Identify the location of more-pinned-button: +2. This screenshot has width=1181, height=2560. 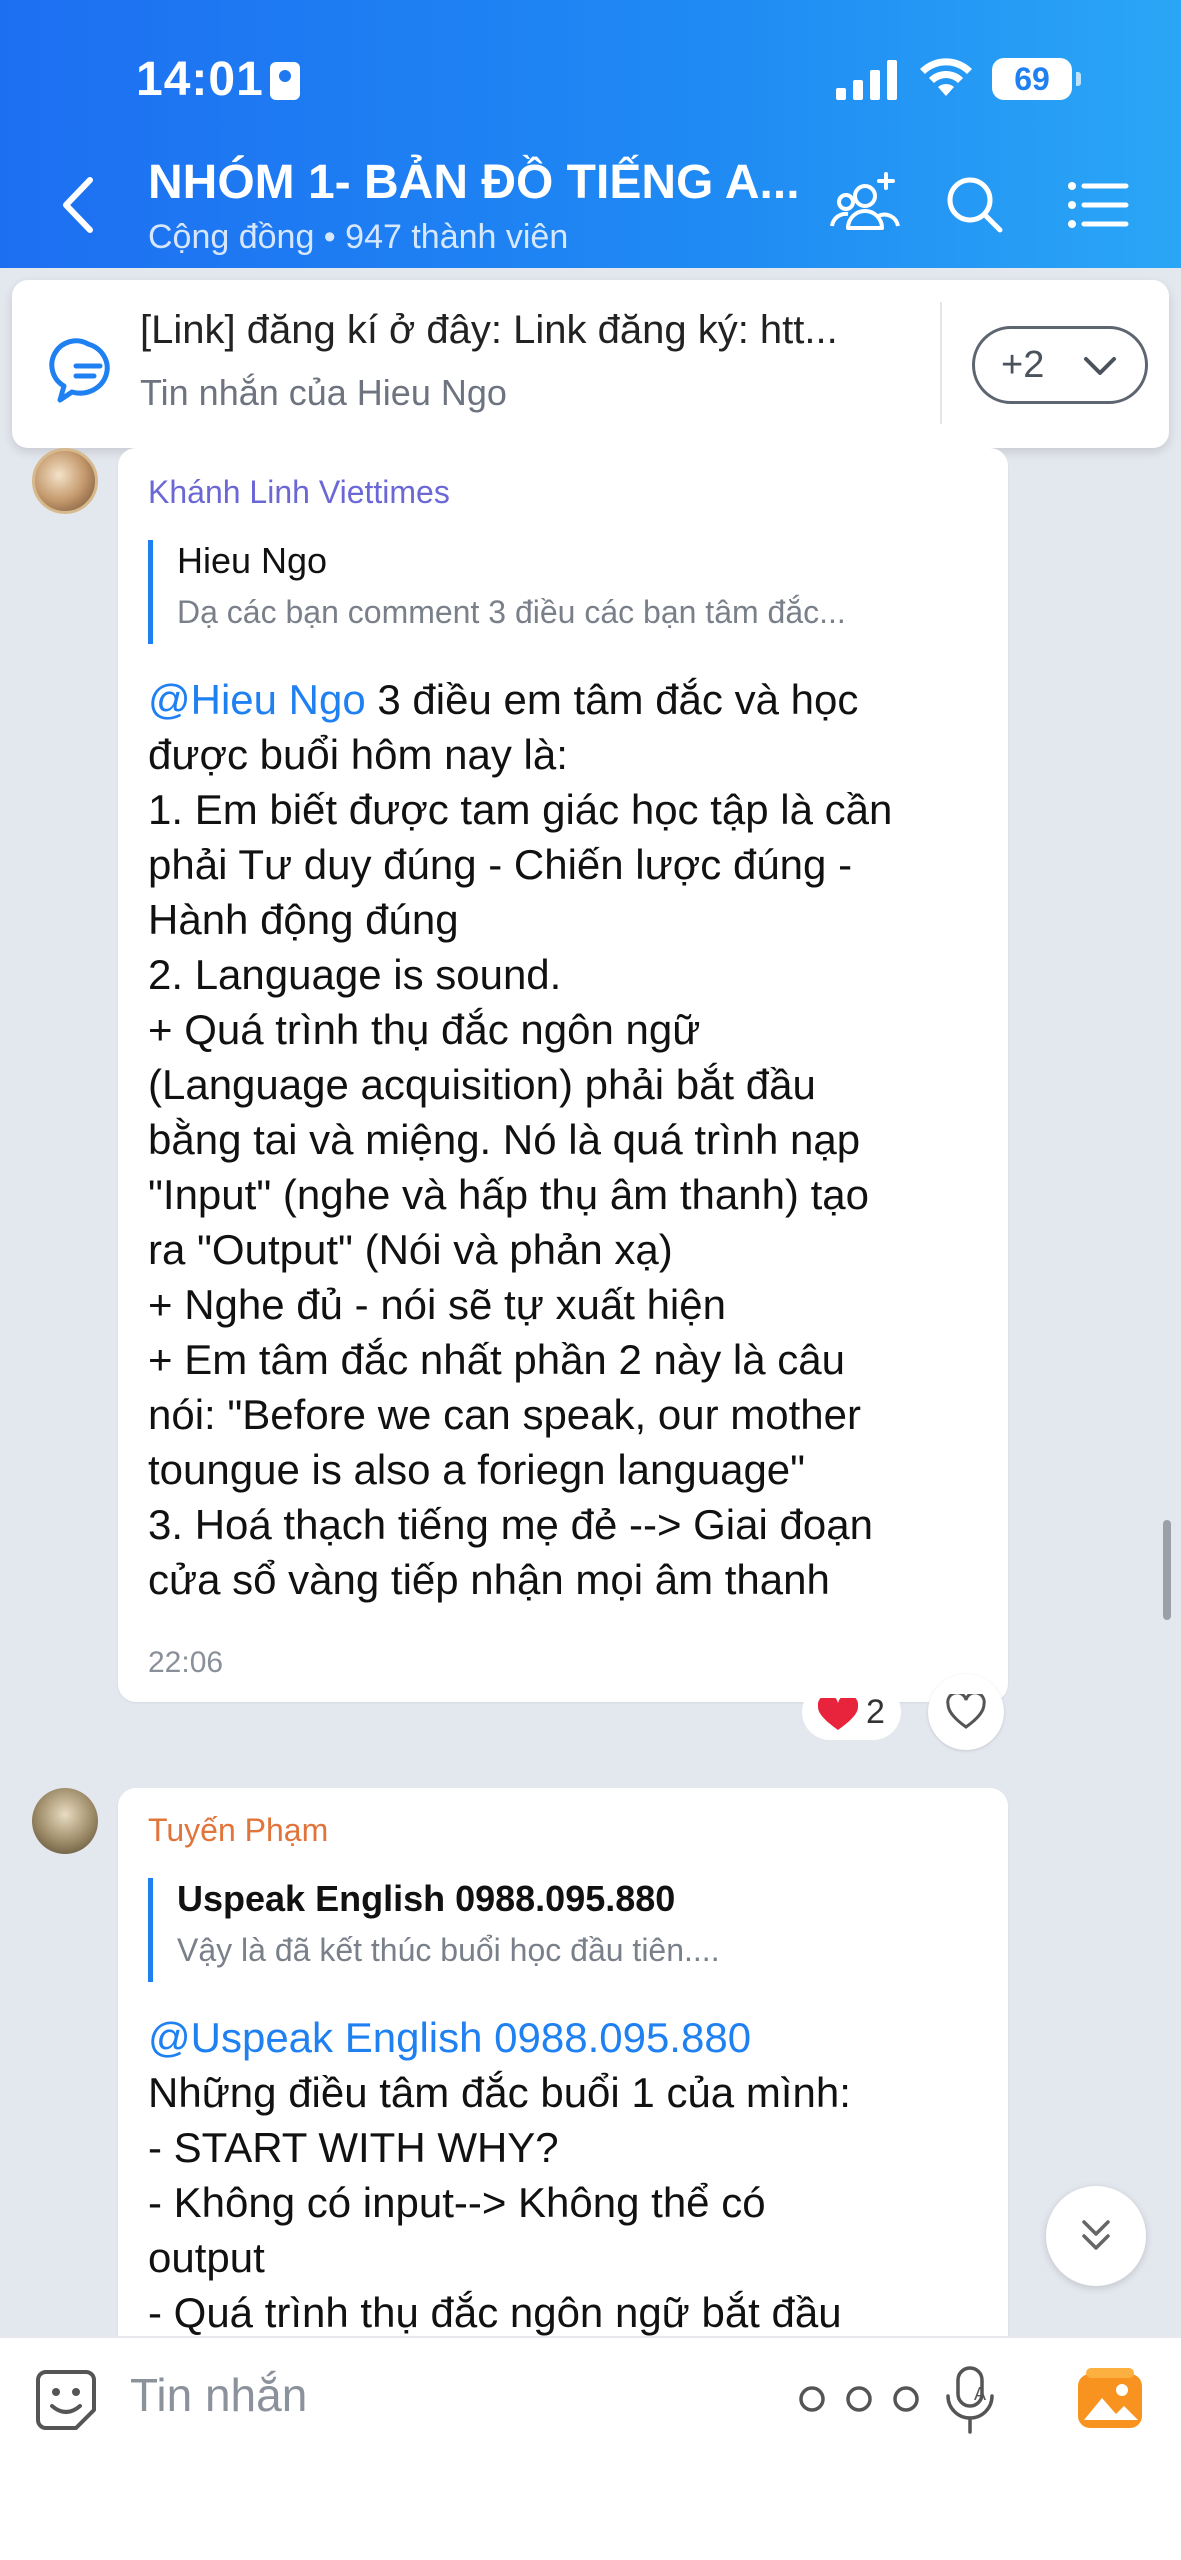
(1060, 365).